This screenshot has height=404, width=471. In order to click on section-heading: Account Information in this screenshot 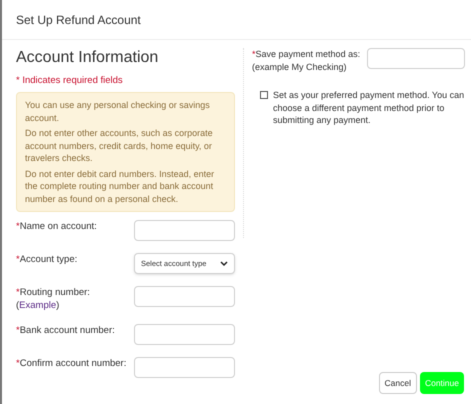, I will do `click(88, 58)`.